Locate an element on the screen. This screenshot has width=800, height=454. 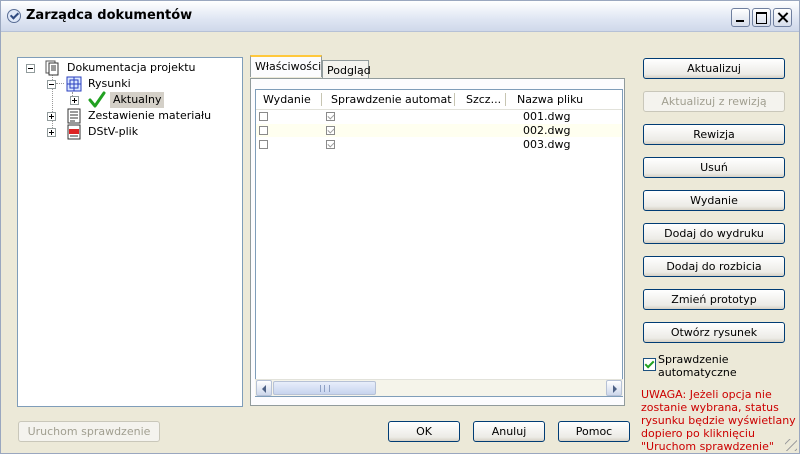
ok-button: OK is located at coordinates (424, 431).